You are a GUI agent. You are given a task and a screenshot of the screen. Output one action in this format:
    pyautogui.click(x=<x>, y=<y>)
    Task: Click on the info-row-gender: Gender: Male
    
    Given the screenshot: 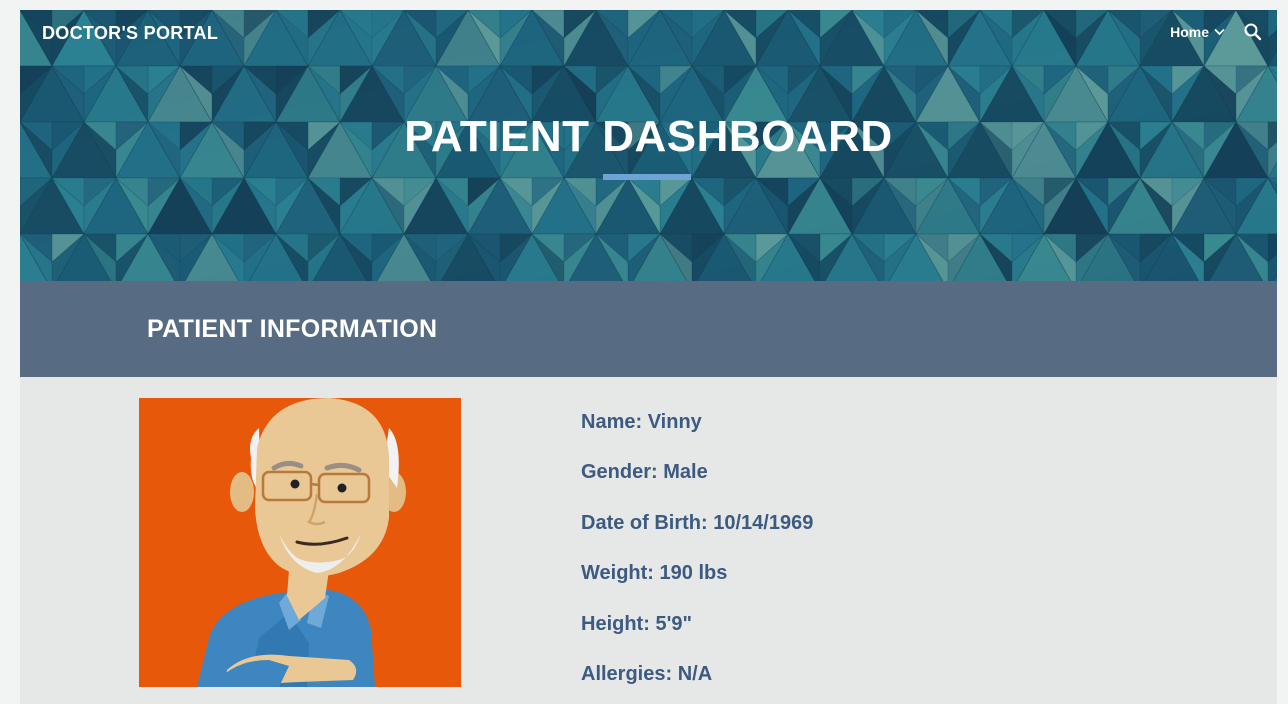 What is the action you would take?
    pyautogui.click(x=697, y=485)
    